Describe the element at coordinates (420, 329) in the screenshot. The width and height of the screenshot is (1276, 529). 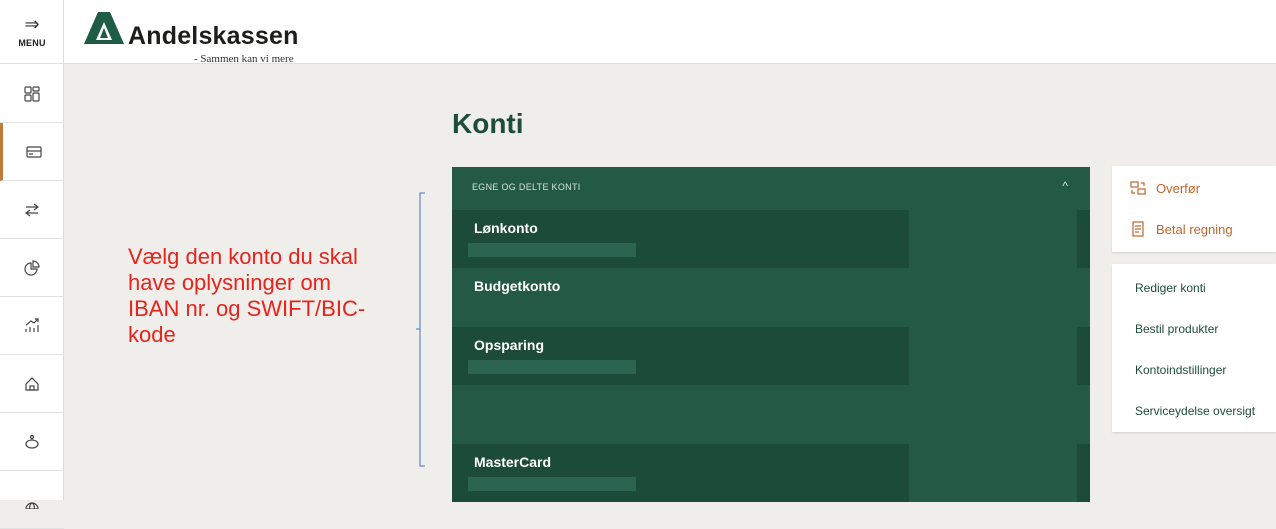
I see `annotation-bracket` at that location.